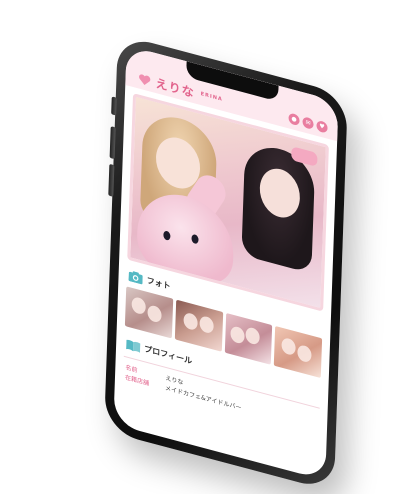 The height and width of the screenshot is (494, 420). Describe the element at coordinates (158, 283) in the screenshot. I see `photo-section-label: フォト` at that location.